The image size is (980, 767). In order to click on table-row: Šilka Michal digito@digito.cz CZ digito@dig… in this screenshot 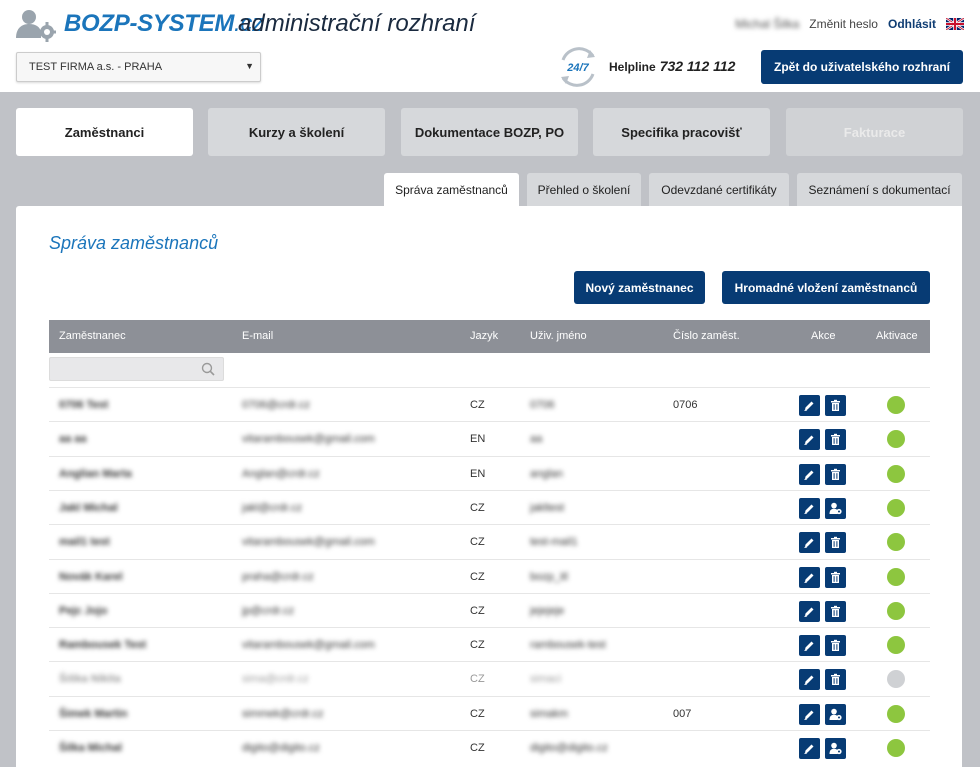, I will do `click(489, 747)`.